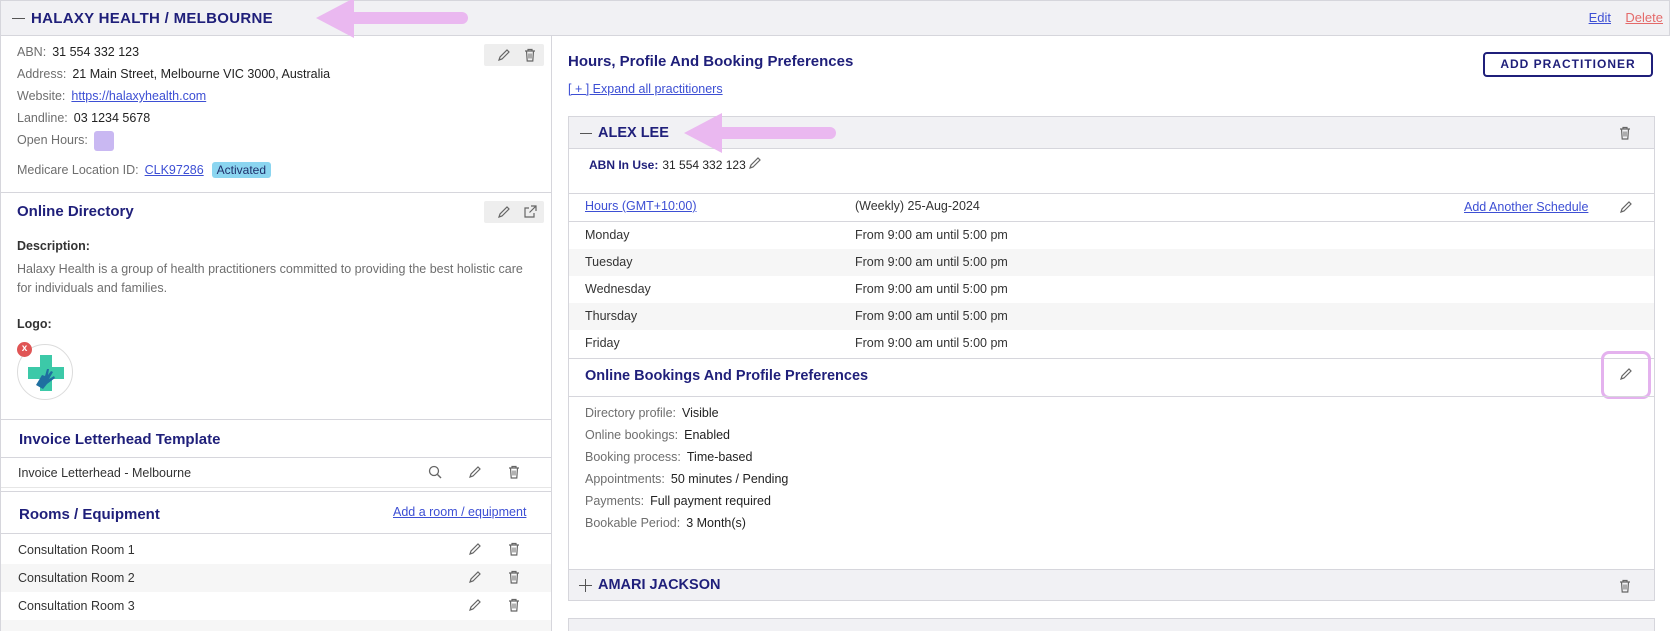 The image size is (1670, 631). What do you see at coordinates (459, 512) in the screenshot?
I see `add-room-link: Add a room / equipment` at bounding box center [459, 512].